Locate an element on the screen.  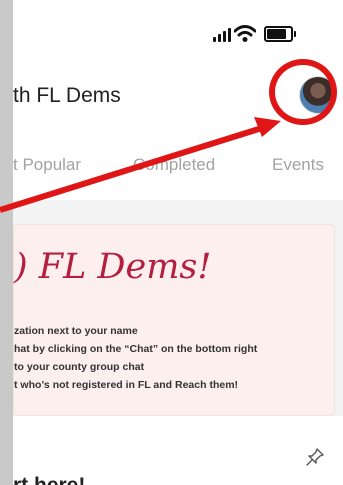
highlight-circle-annotation is located at coordinates (303, 92).